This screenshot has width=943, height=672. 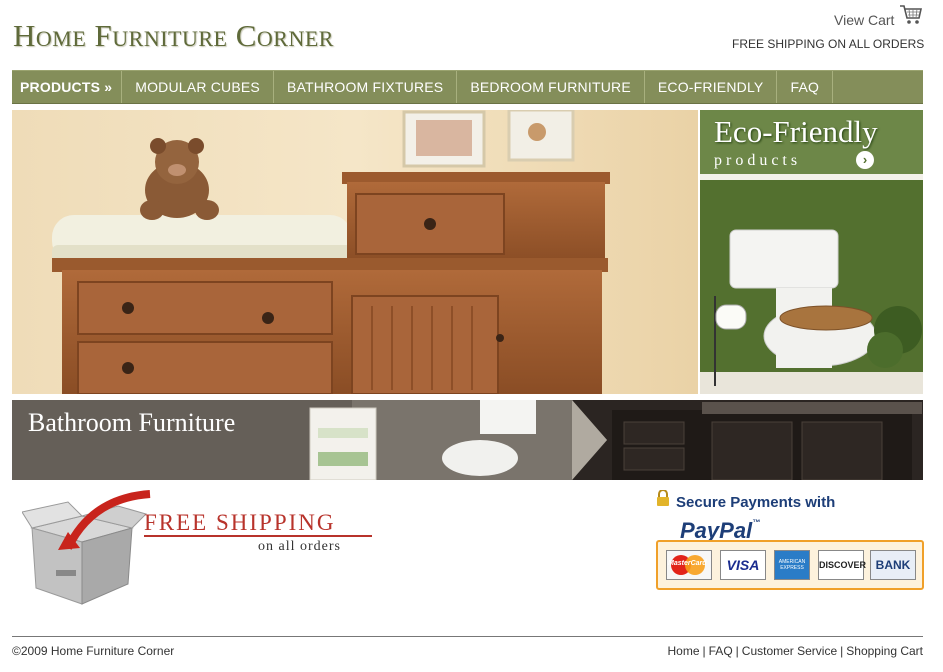 What do you see at coordinates (893, 565) in the screenshot?
I see `bank-icon: BANK` at bounding box center [893, 565].